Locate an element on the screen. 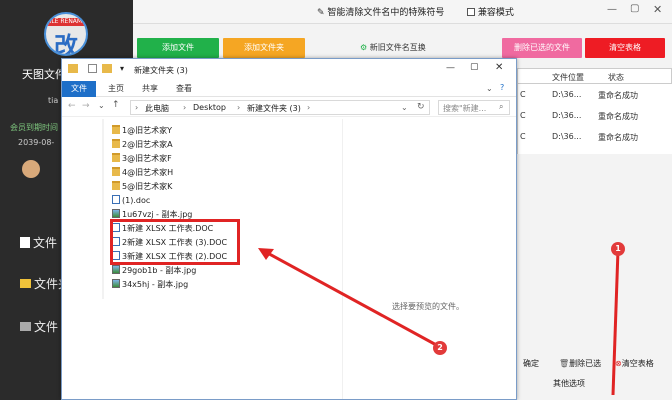 The width and height of the screenshot is (672, 400). step-marker-1: 1 is located at coordinates (618, 249).